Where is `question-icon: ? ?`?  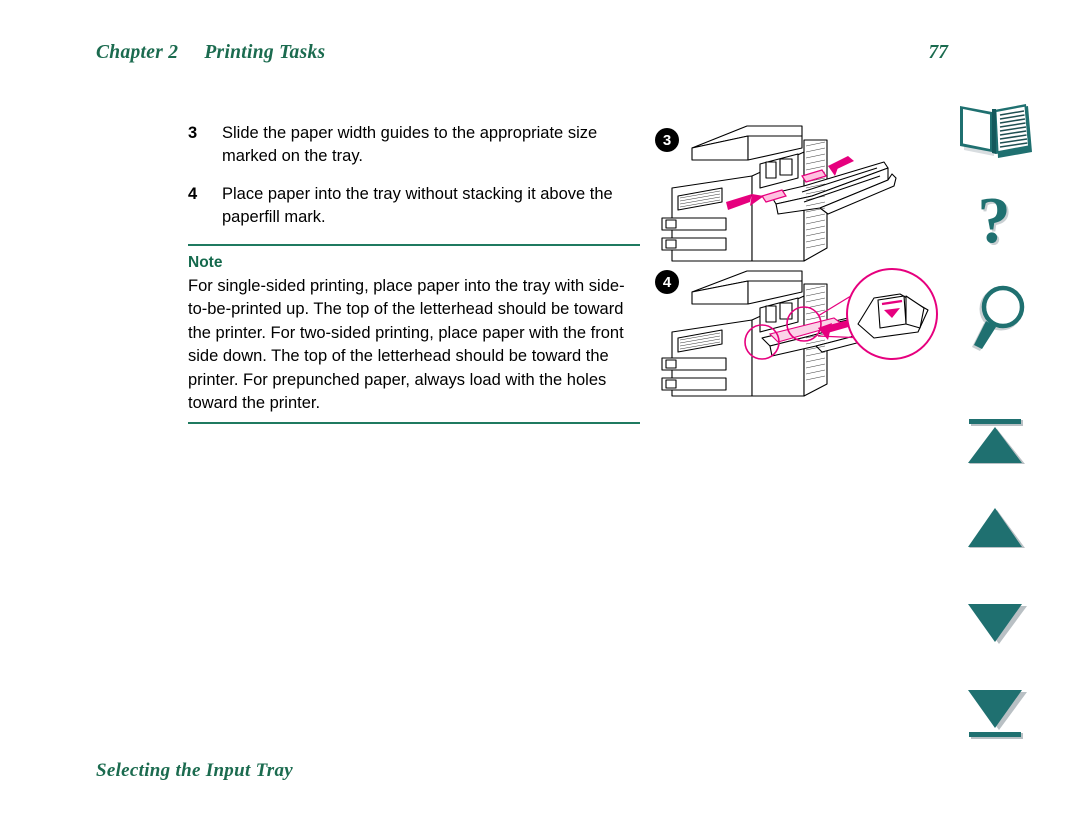 question-icon: ? ? is located at coordinates (996, 227).